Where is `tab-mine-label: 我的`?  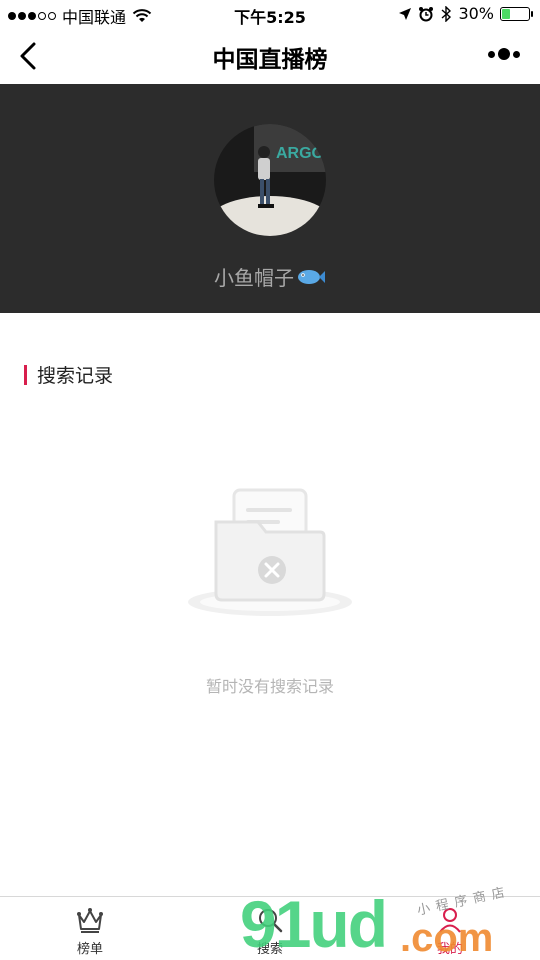
tab-mine-label: 我的 is located at coordinates (449, 949).